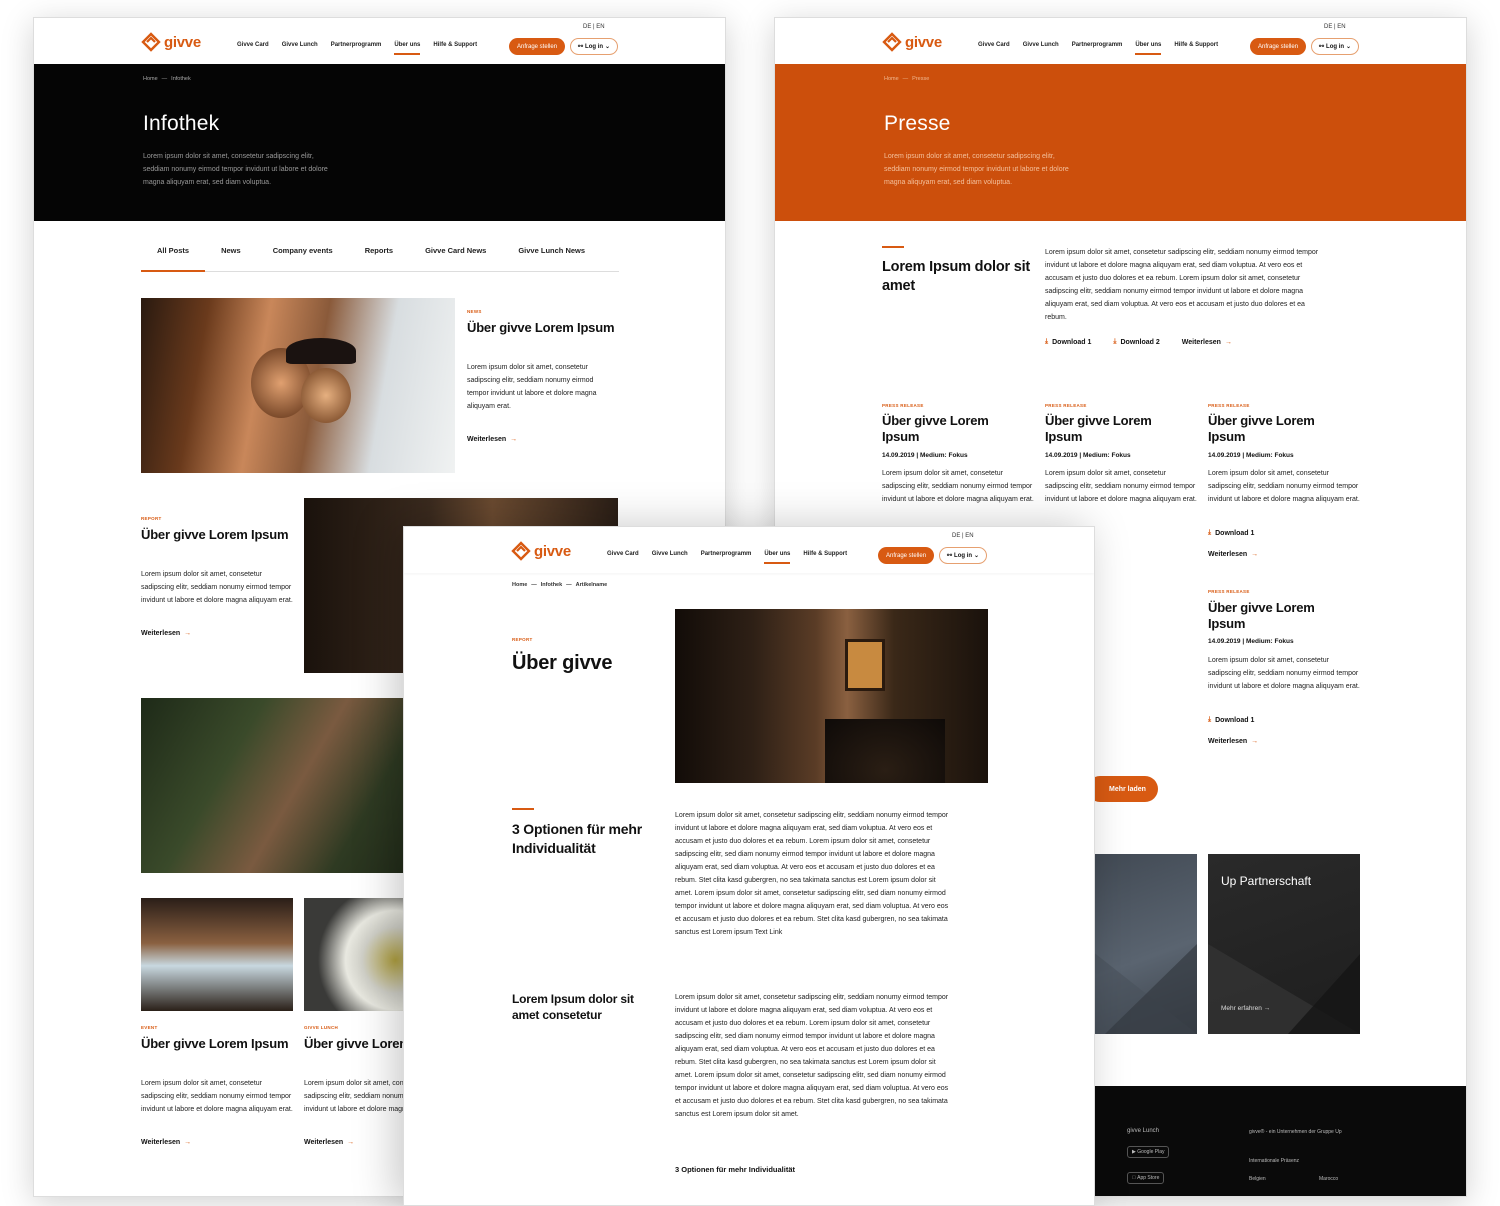 Image resolution: width=1500 pixels, height=1206 pixels. What do you see at coordinates (298, 385) in the screenshot?
I see `post-image-friends` at bounding box center [298, 385].